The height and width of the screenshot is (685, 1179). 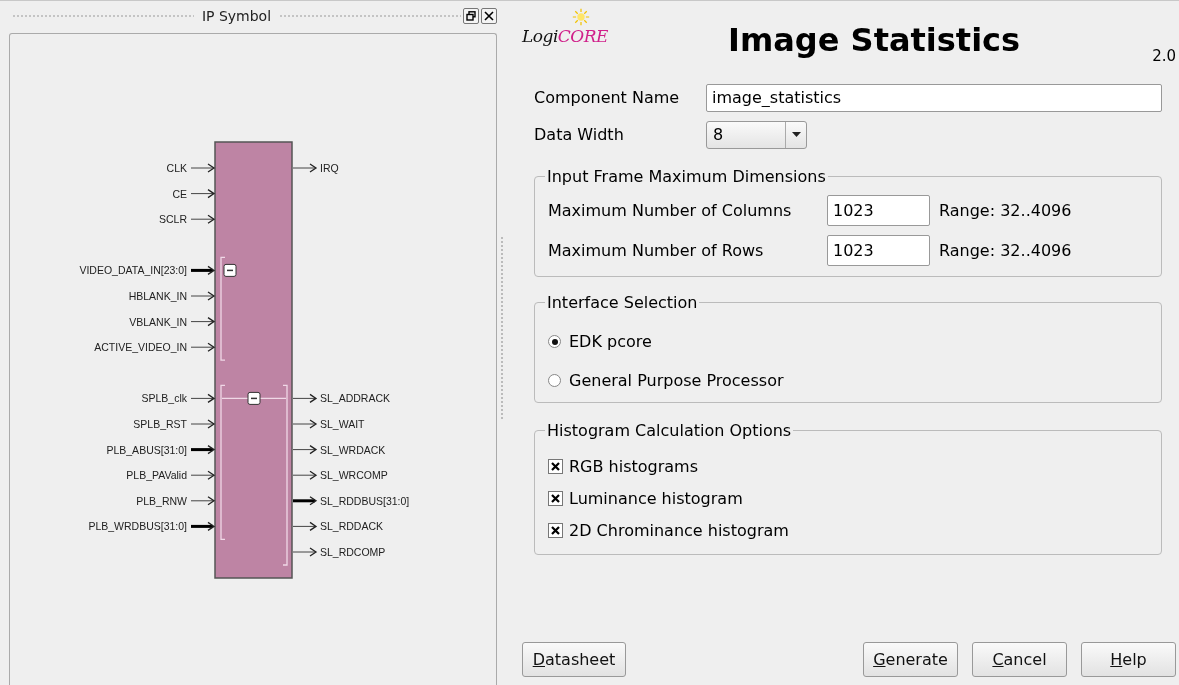 What do you see at coordinates (133, 270) in the screenshot?
I see `pin-label: VIDEO_DATA_IN[23:0]` at bounding box center [133, 270].